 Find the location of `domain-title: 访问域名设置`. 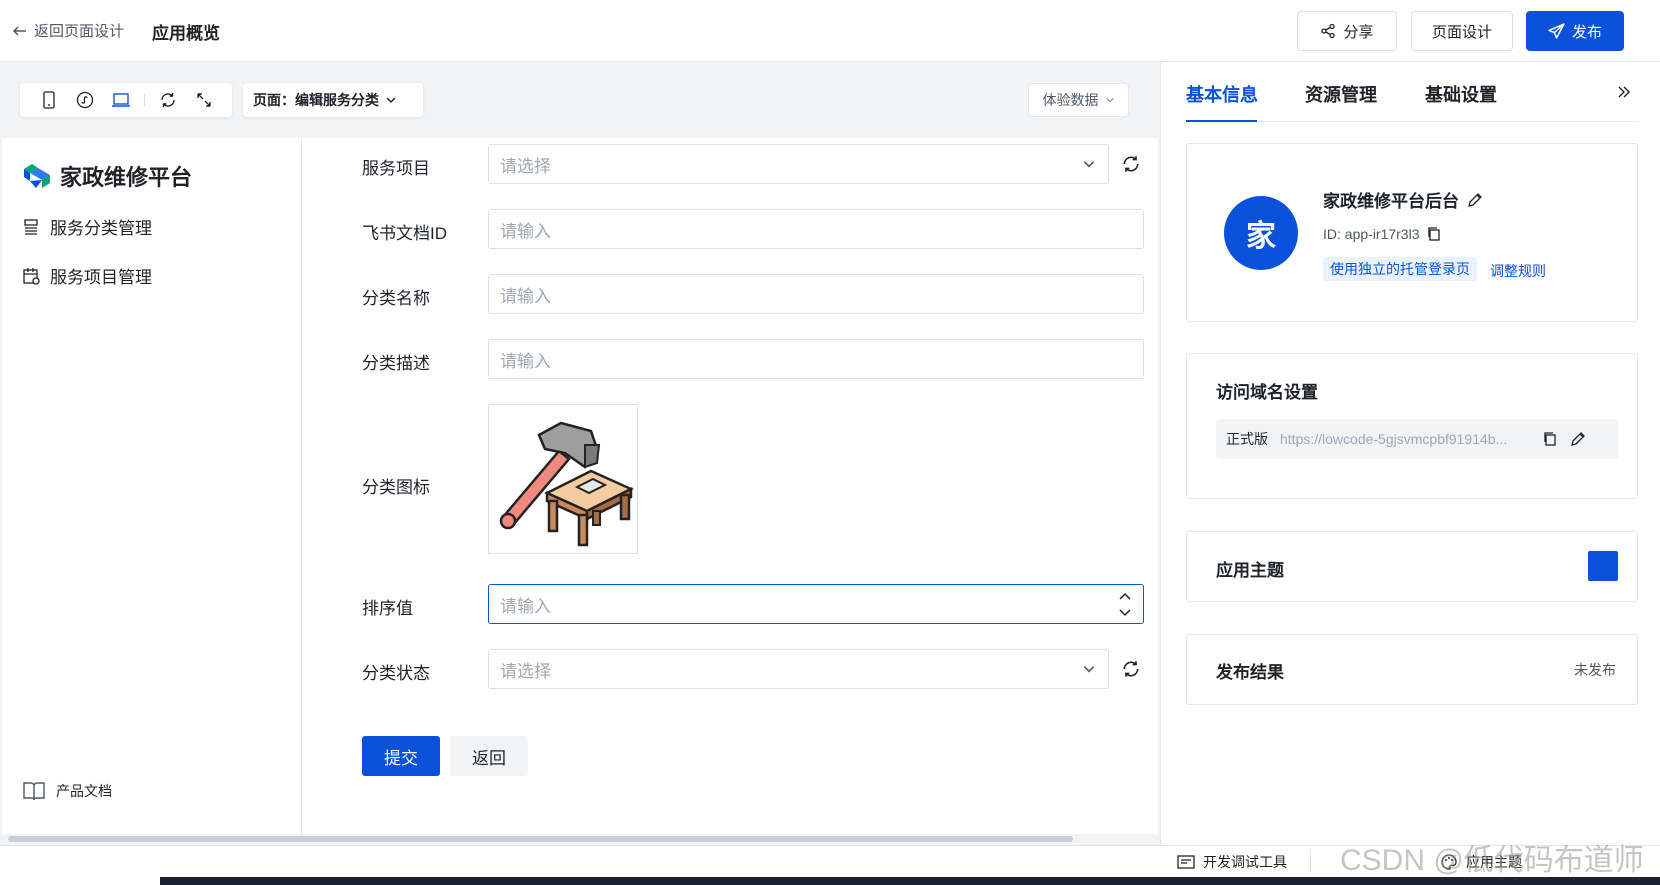

domain-title: 访问域名设置 is located at coordinates (1267, 392).